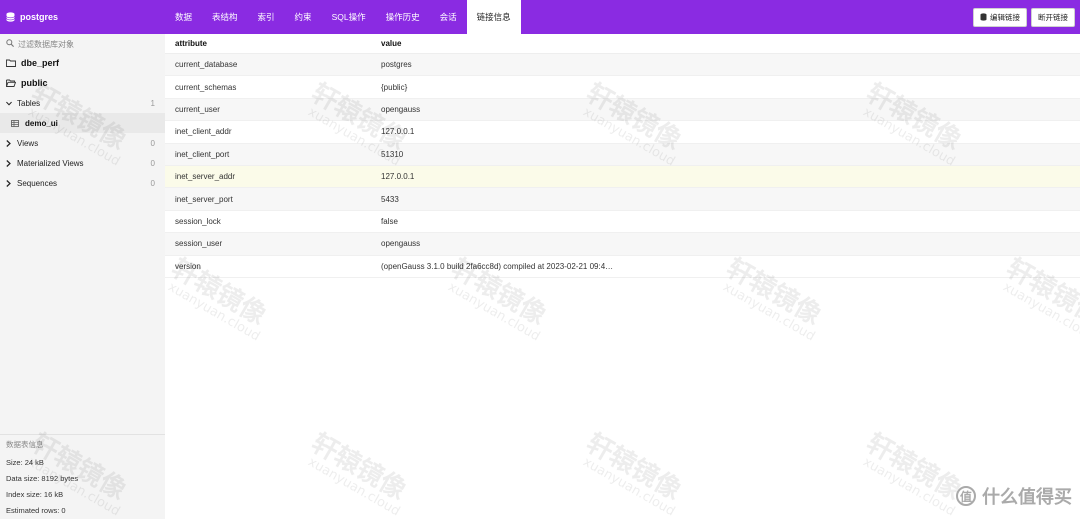 The image size is (1080, 519). I want to click on group-materialized-views: Materialized Views 0, so click(82, 163).